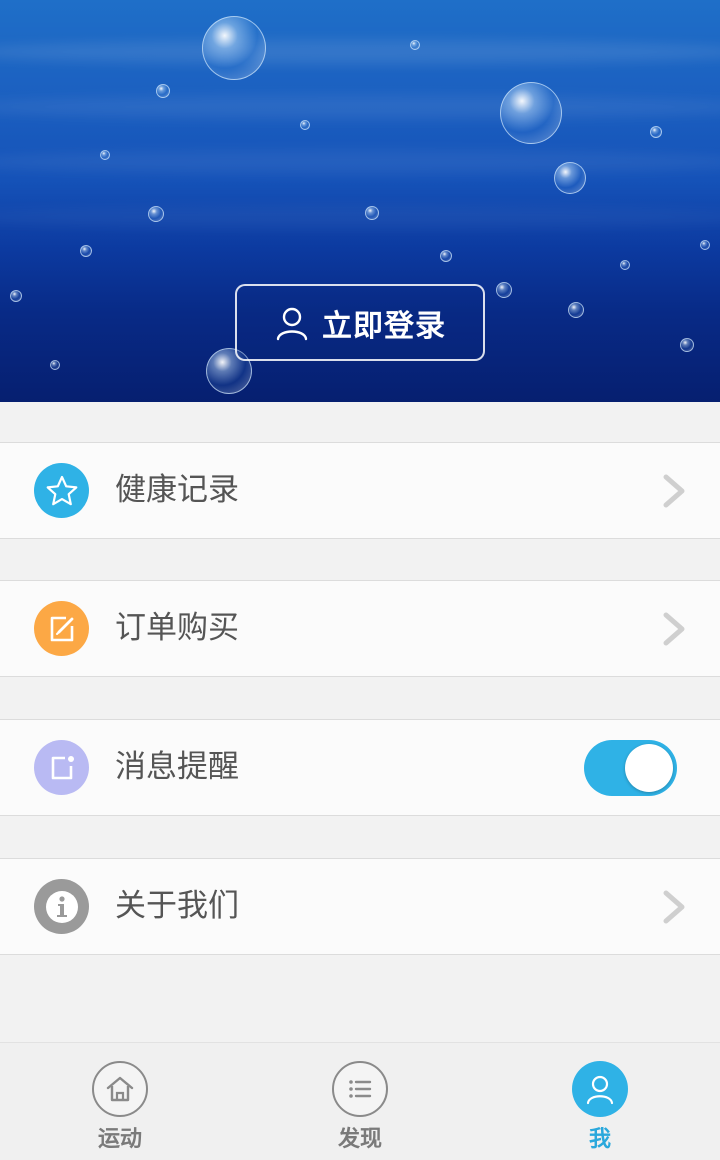 The image size is (720, 1160). I want to click on info-icon, so click(61, 906).